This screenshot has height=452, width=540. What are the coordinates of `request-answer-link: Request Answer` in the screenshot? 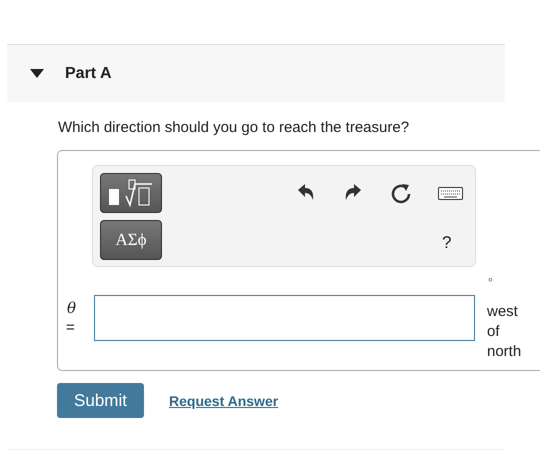 It's located at (223, 400).